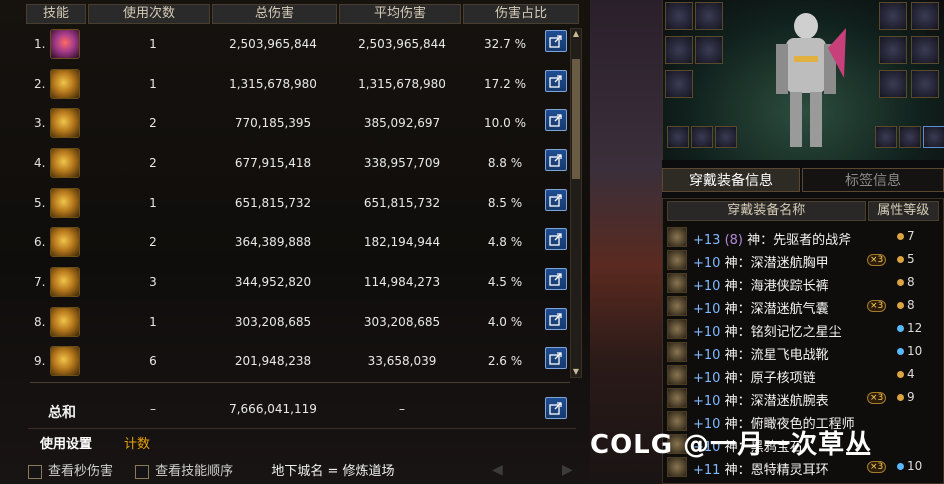  I want to click on item-title: 神：原子核项链, so click(770, 378).